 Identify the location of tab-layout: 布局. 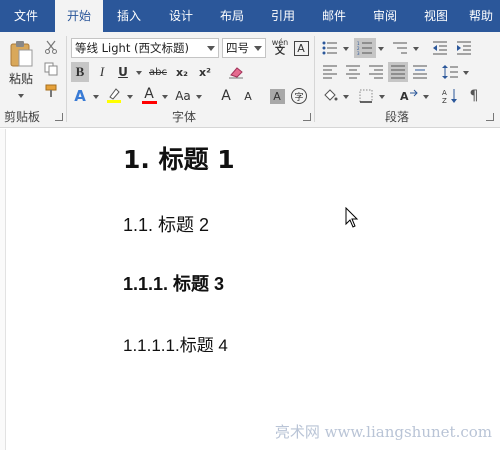
(232, 16).